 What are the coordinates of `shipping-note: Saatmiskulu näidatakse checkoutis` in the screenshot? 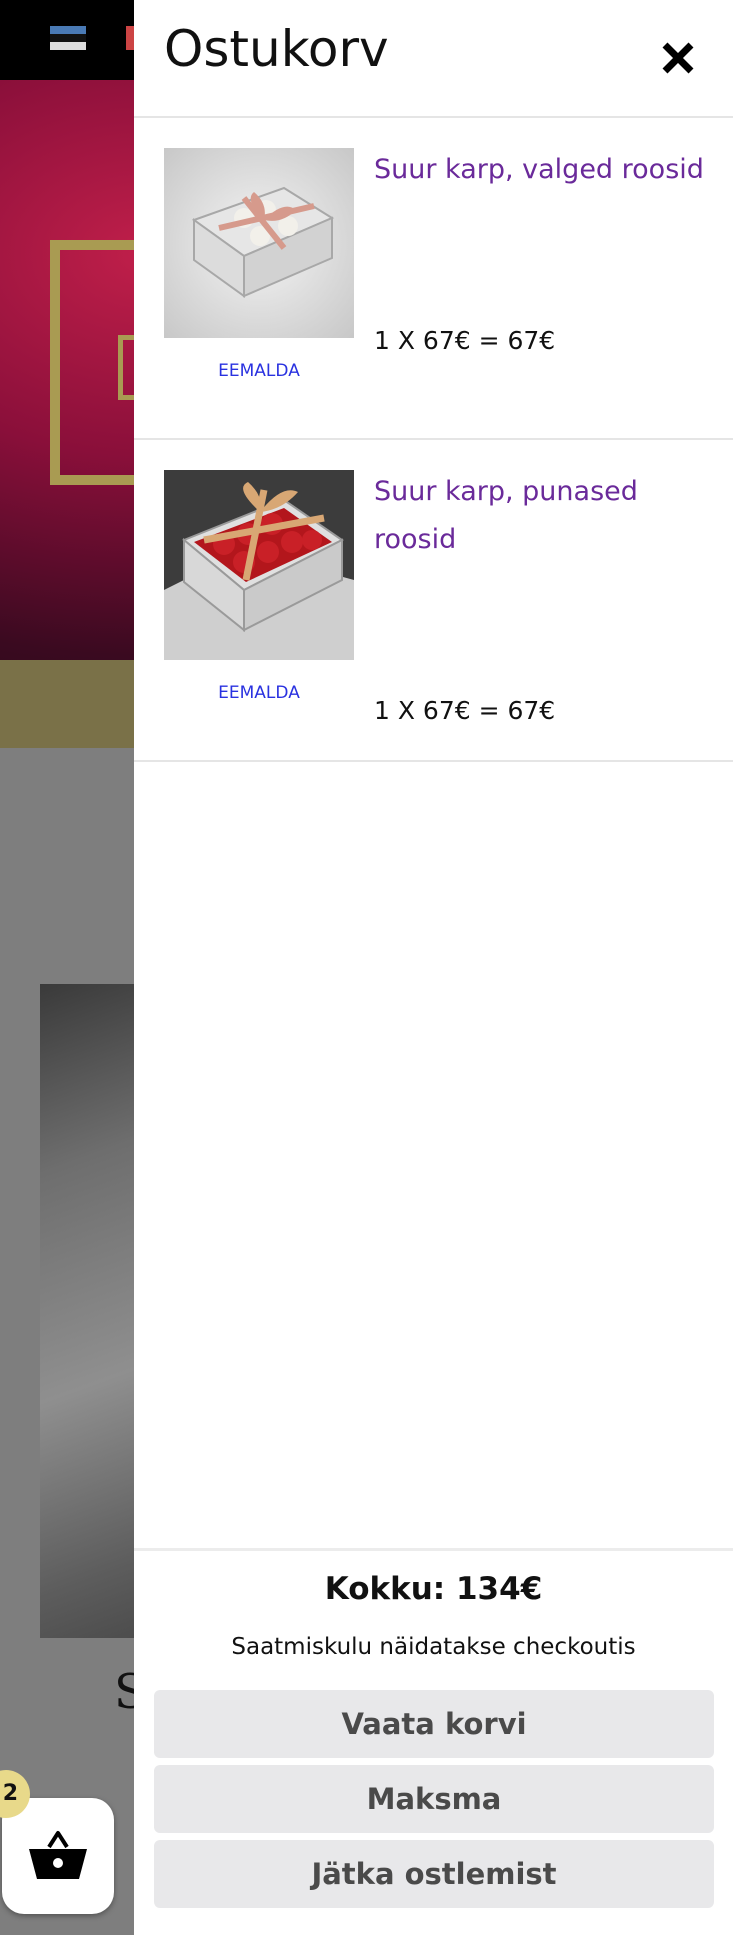 It's located at (433, 1647).